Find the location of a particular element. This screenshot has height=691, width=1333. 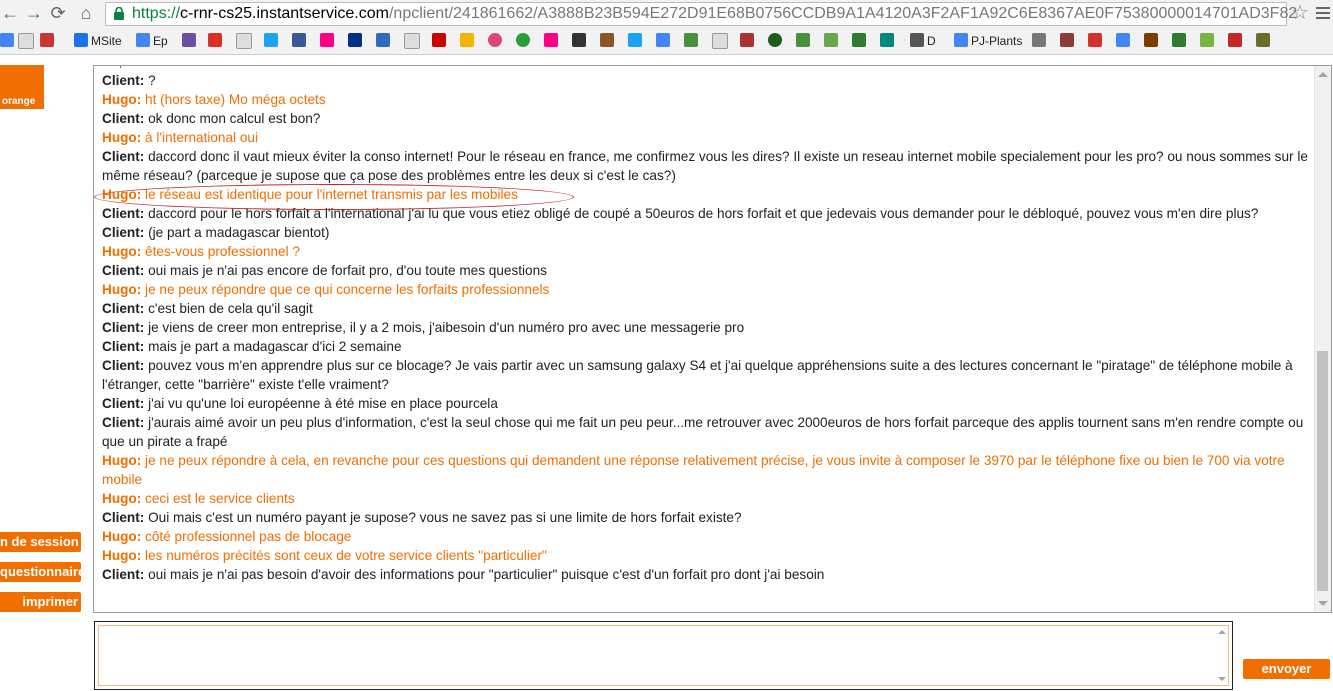

bookmark-d: D is located at coordinates (923, 41).